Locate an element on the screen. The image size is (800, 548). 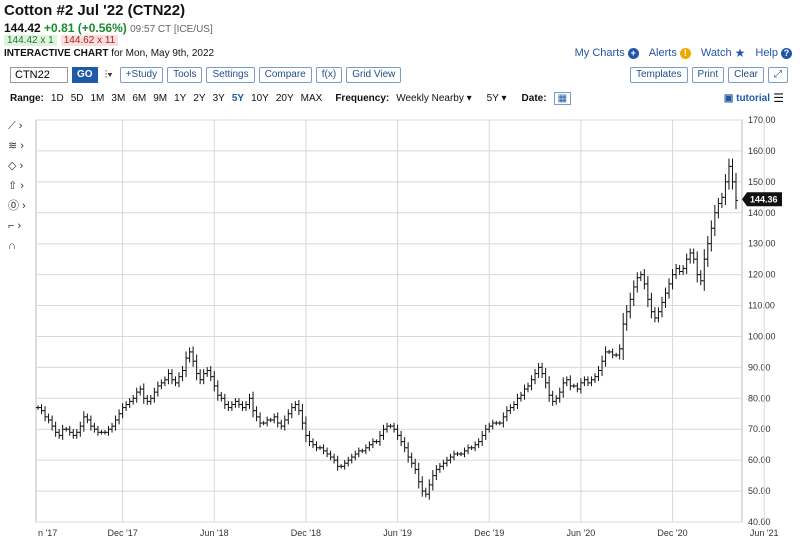
price-change: +0.81 (+0.56%) is located at coordinates (85, 28).